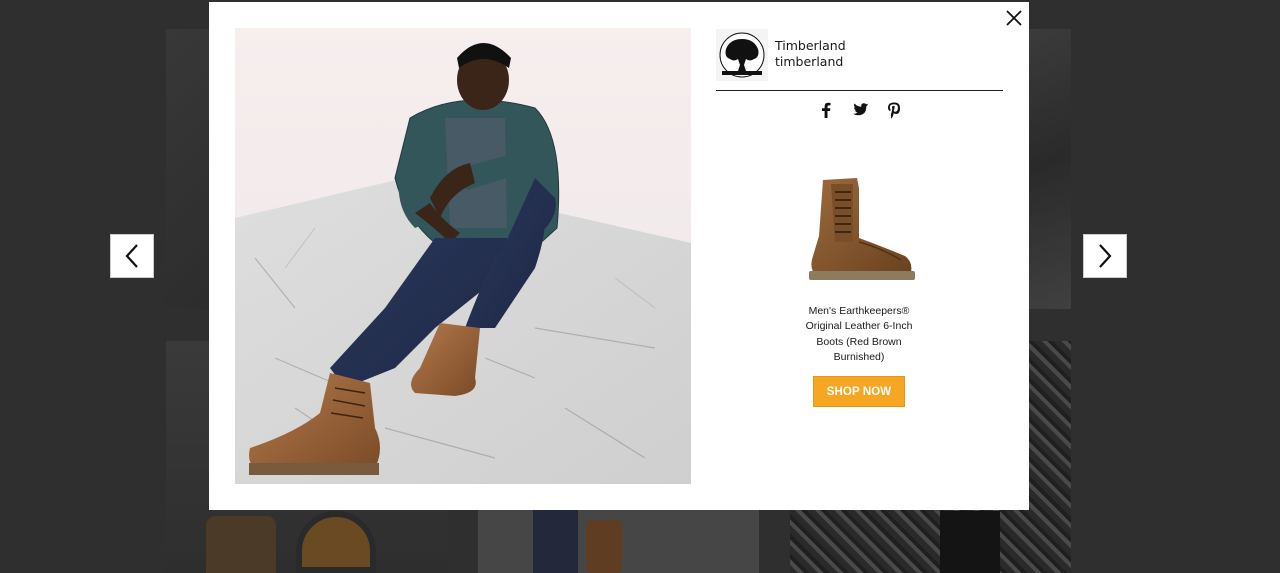  I want to click on shop-now-button: SHOP NOW, so click(859, 391).